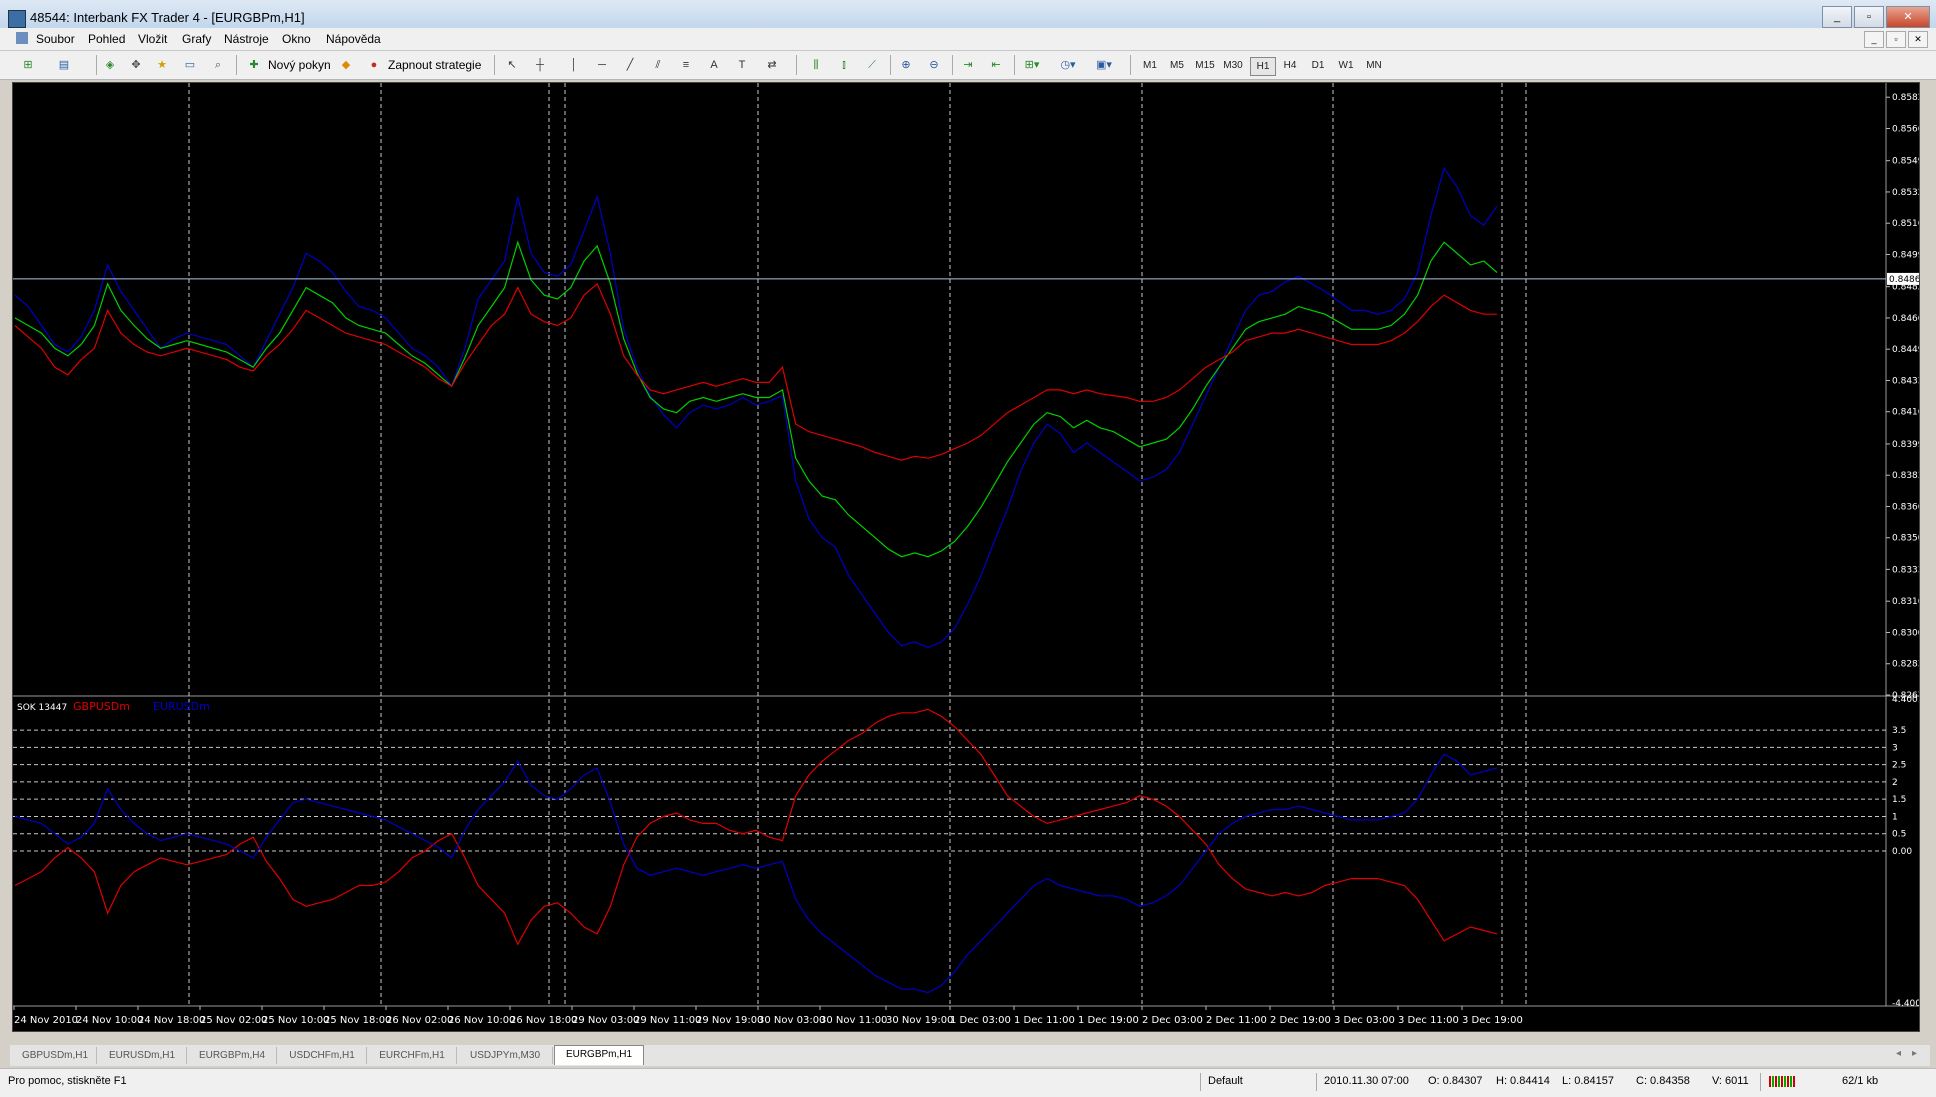 This screenshot has height=1097, width=1936. Describe the element at coordinates (1908, 17) in the screenshot. I see `close-button: ✕` at that location.